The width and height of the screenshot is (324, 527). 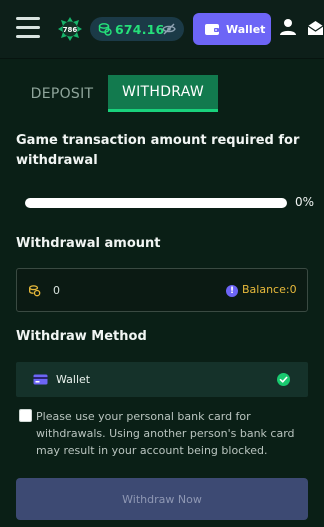 I want to click on wallet-icon, so click(x=212, y=29).